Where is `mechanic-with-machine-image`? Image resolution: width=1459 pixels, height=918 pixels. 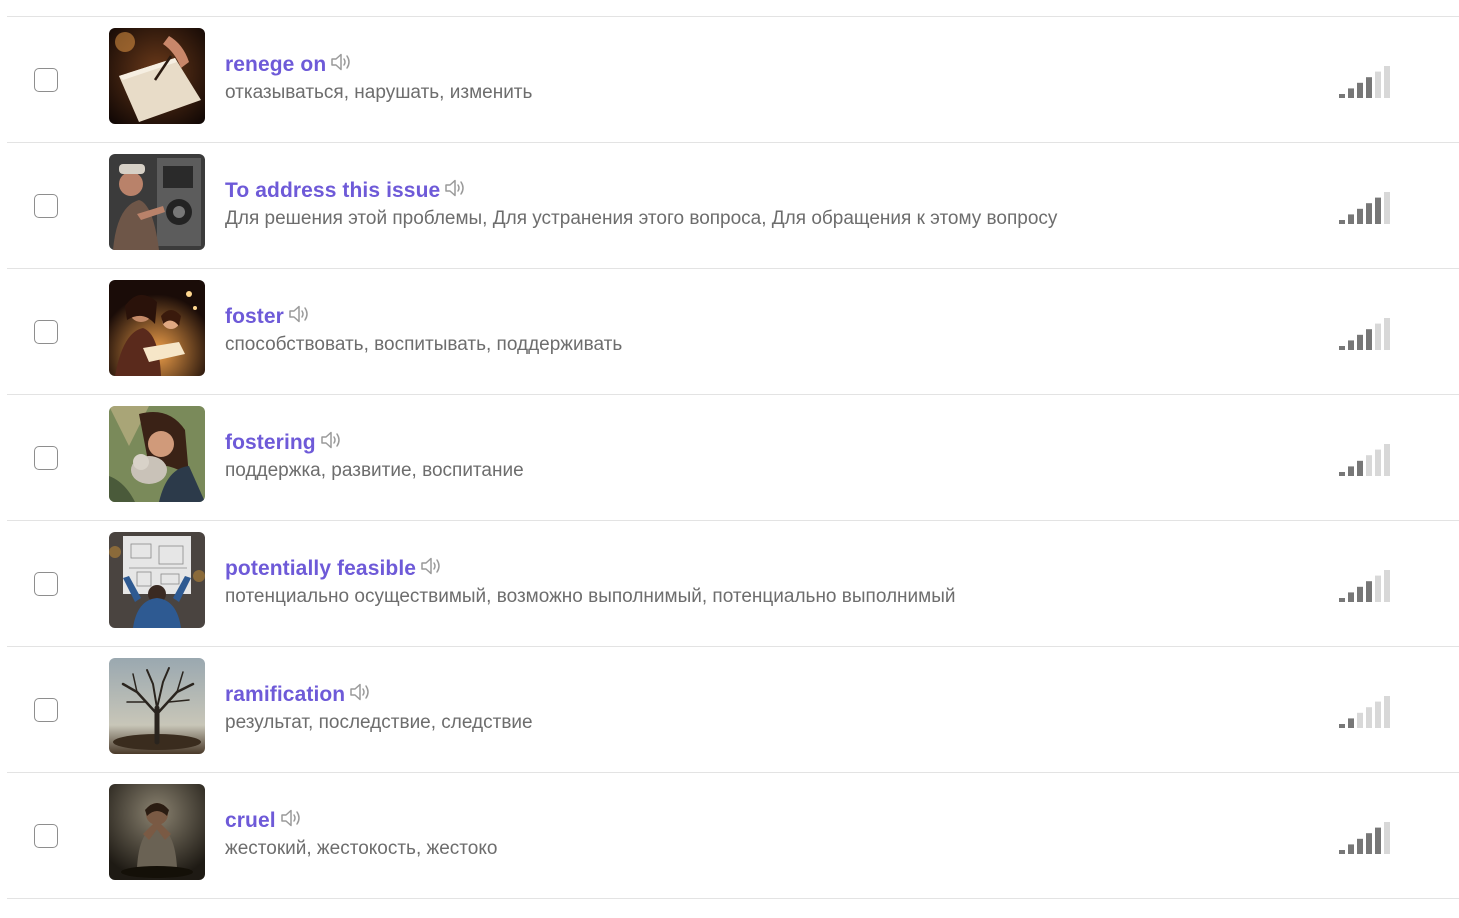
mechanic-with-machine-image is located at coordinates (157, 202).